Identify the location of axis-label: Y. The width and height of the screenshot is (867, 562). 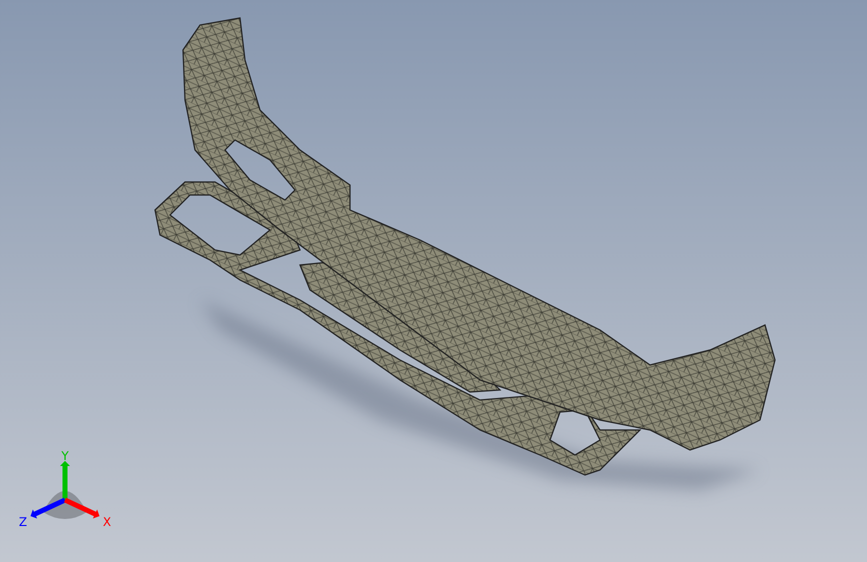
(65, 456).